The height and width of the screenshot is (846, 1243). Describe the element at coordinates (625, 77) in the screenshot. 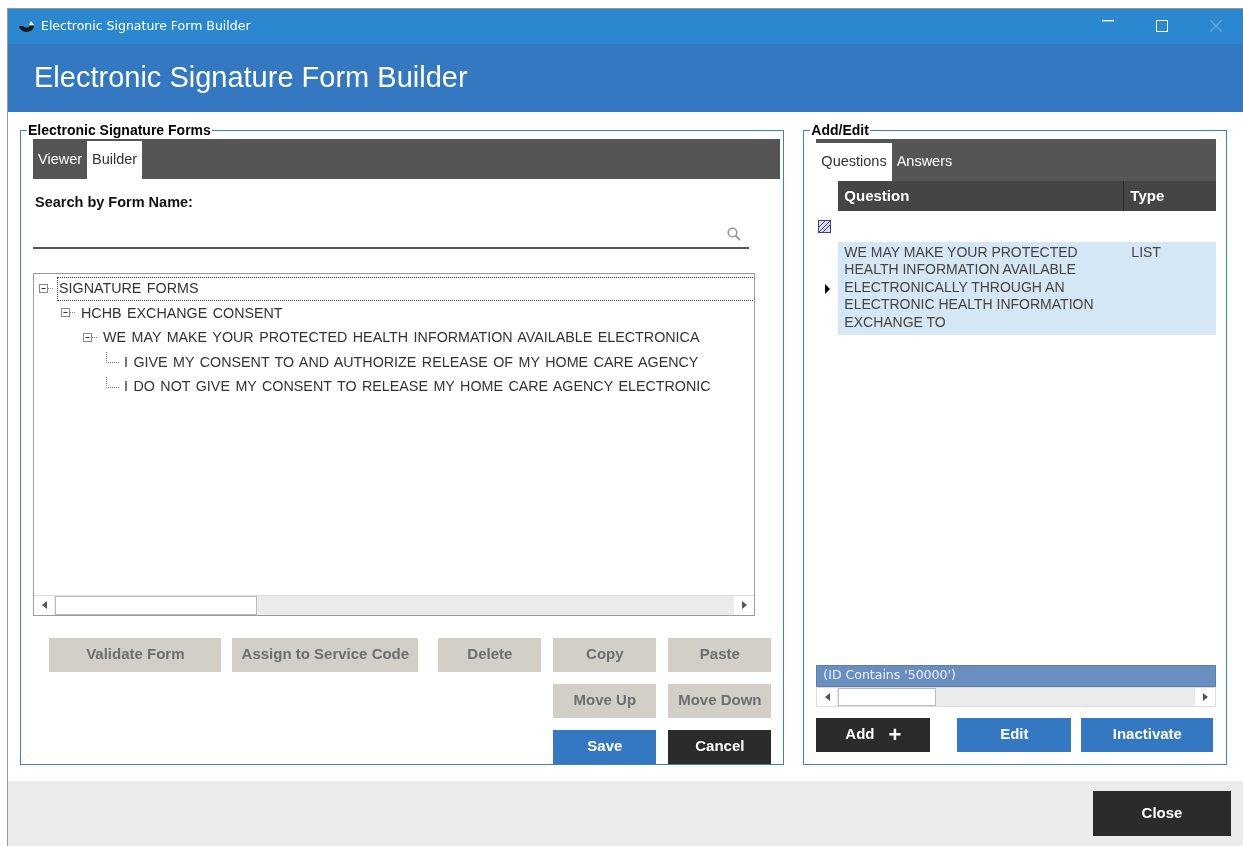

I see `header-title: Electronic Signature Form Builder` at that location.